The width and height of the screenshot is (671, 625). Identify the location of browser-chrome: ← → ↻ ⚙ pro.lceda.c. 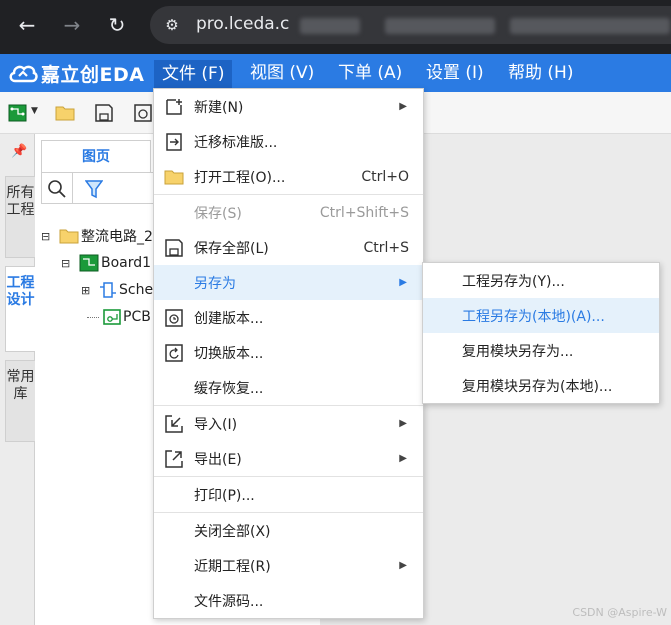
(335, 27).